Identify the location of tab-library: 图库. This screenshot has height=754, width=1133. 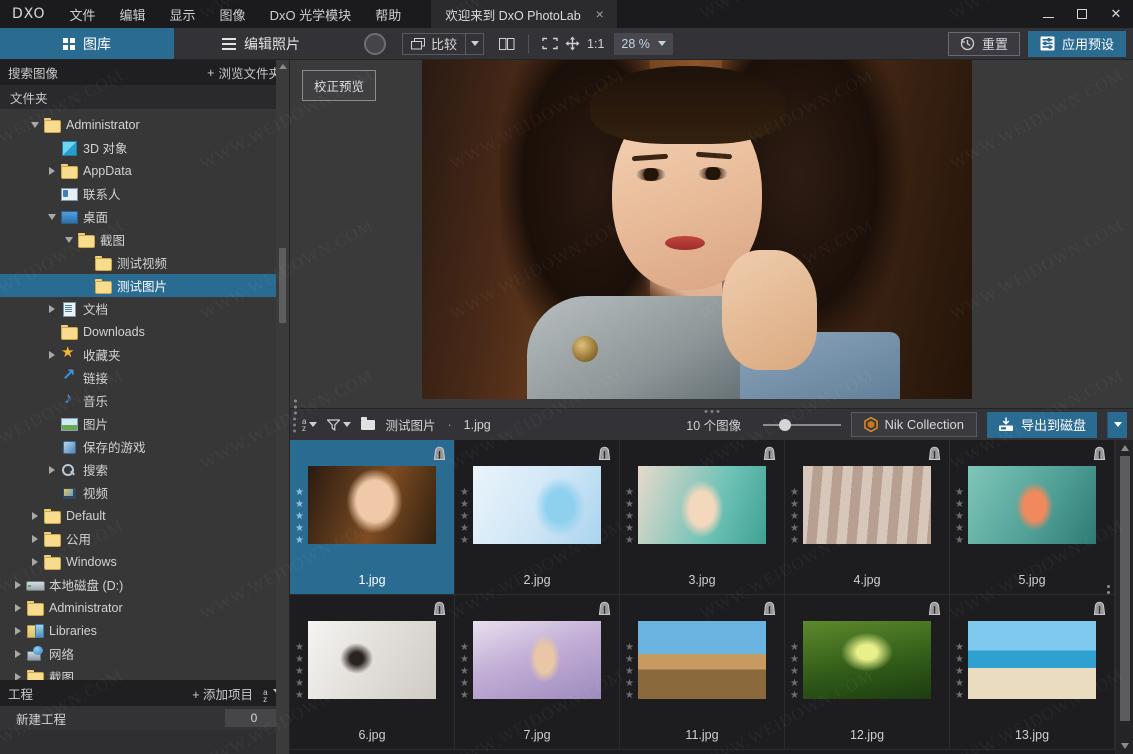
(87, 43).